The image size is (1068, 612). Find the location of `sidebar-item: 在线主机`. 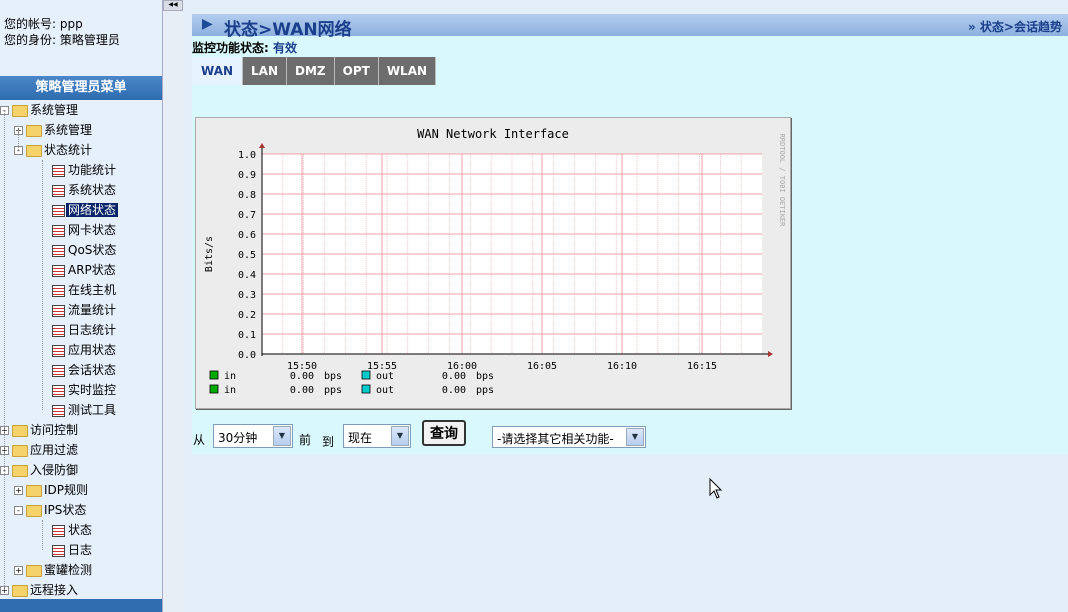

sidebar-item: 在线主机 is located at coordinates (81, 290).